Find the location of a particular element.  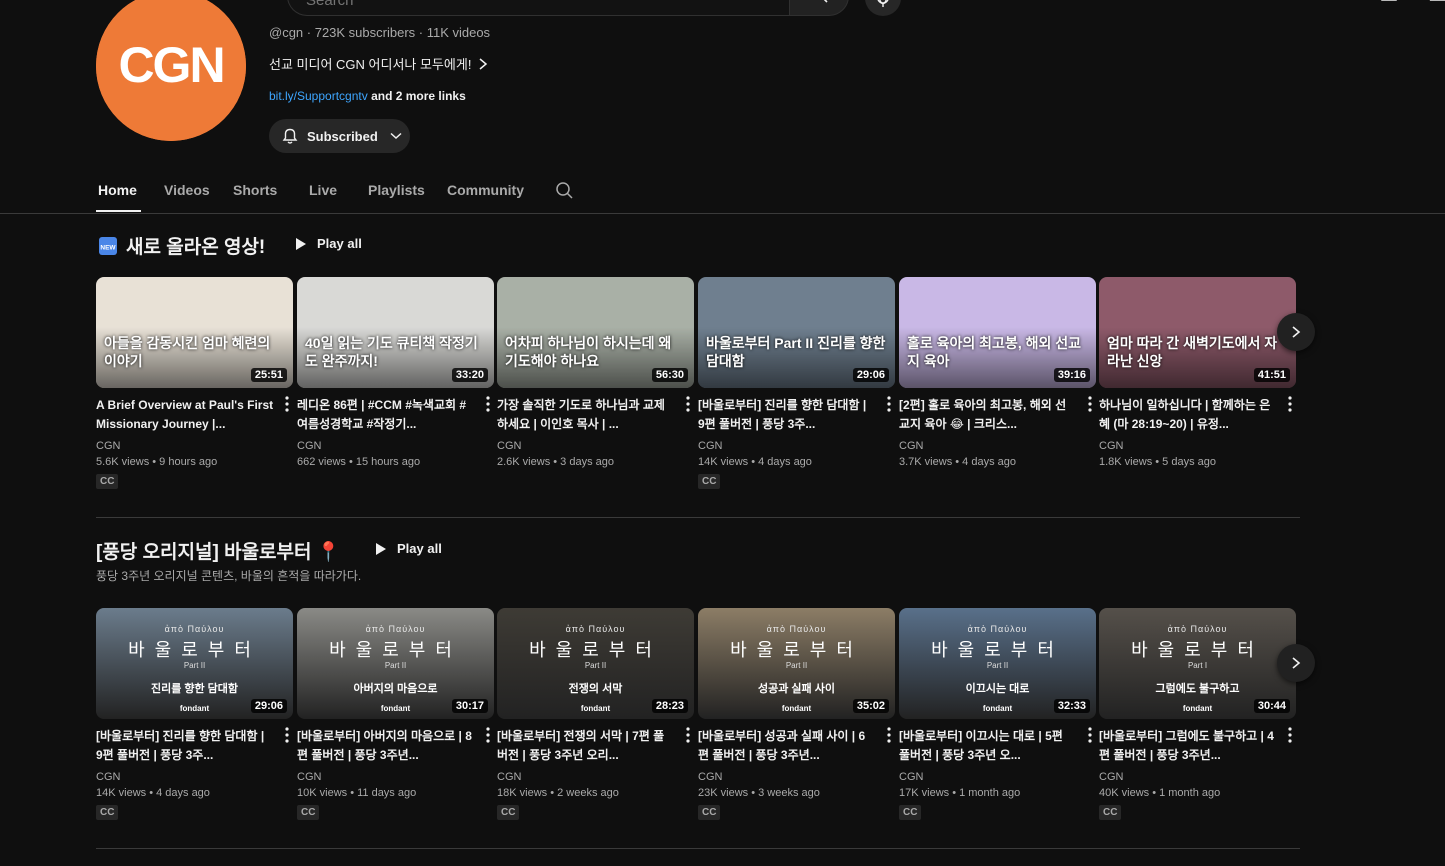

channel-description: 선교 미디어 CGN 어디서나 모두에게! is located at coordinates (379, 63).